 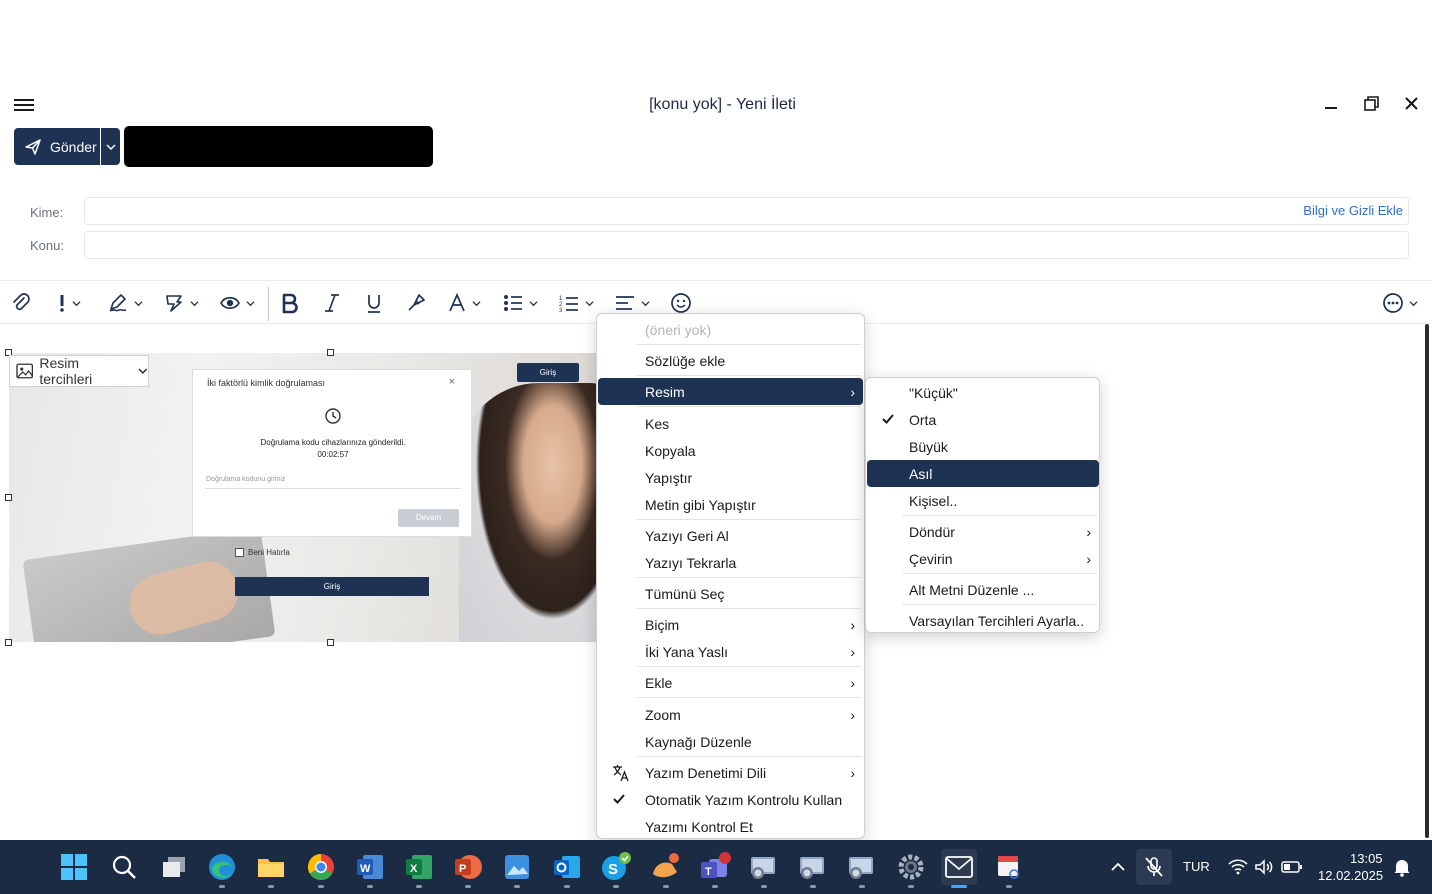 I want to click on bullet-list-button, so click(x=520, y=303).